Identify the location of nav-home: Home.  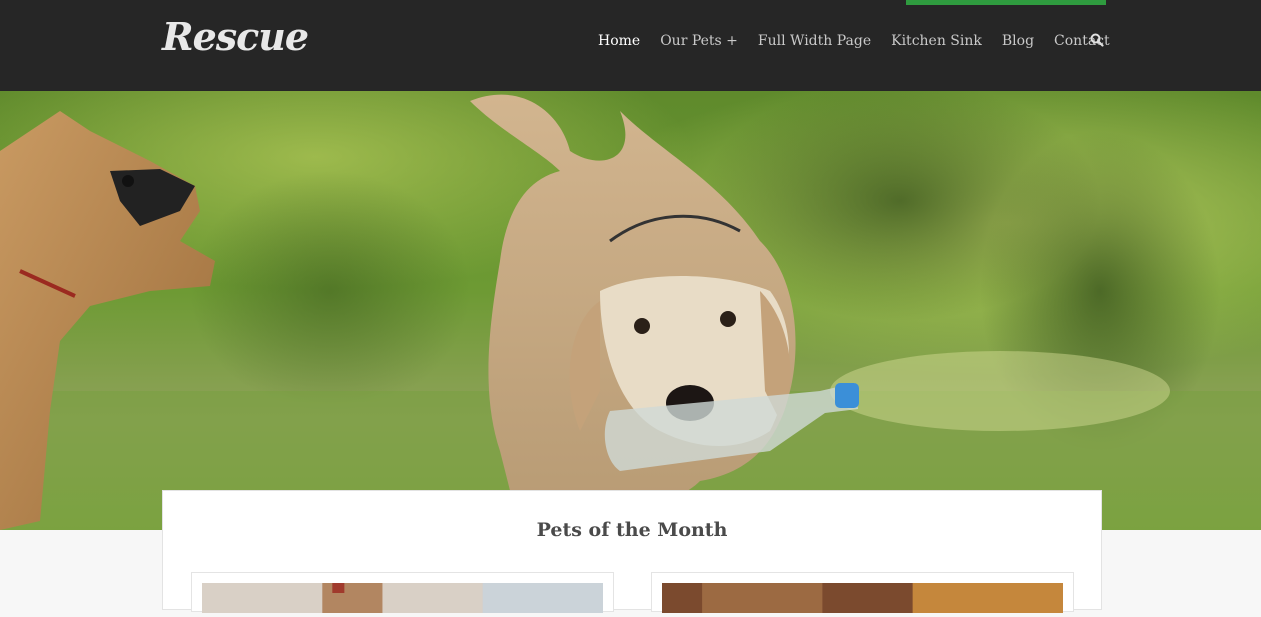
(619, 41).